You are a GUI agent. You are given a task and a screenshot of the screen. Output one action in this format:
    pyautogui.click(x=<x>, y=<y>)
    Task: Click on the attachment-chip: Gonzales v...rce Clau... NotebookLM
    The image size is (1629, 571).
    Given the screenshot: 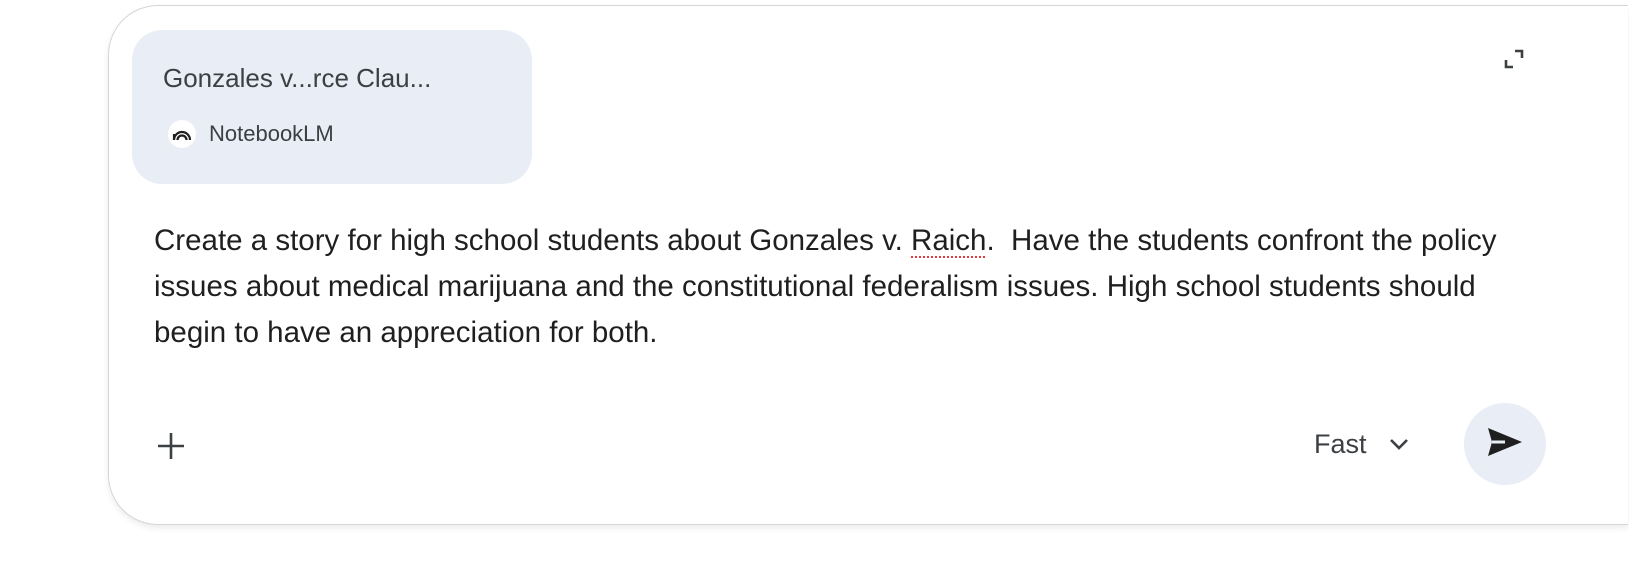 What is the action you would take?
    pyautogui.click(x=332, y=107)
    